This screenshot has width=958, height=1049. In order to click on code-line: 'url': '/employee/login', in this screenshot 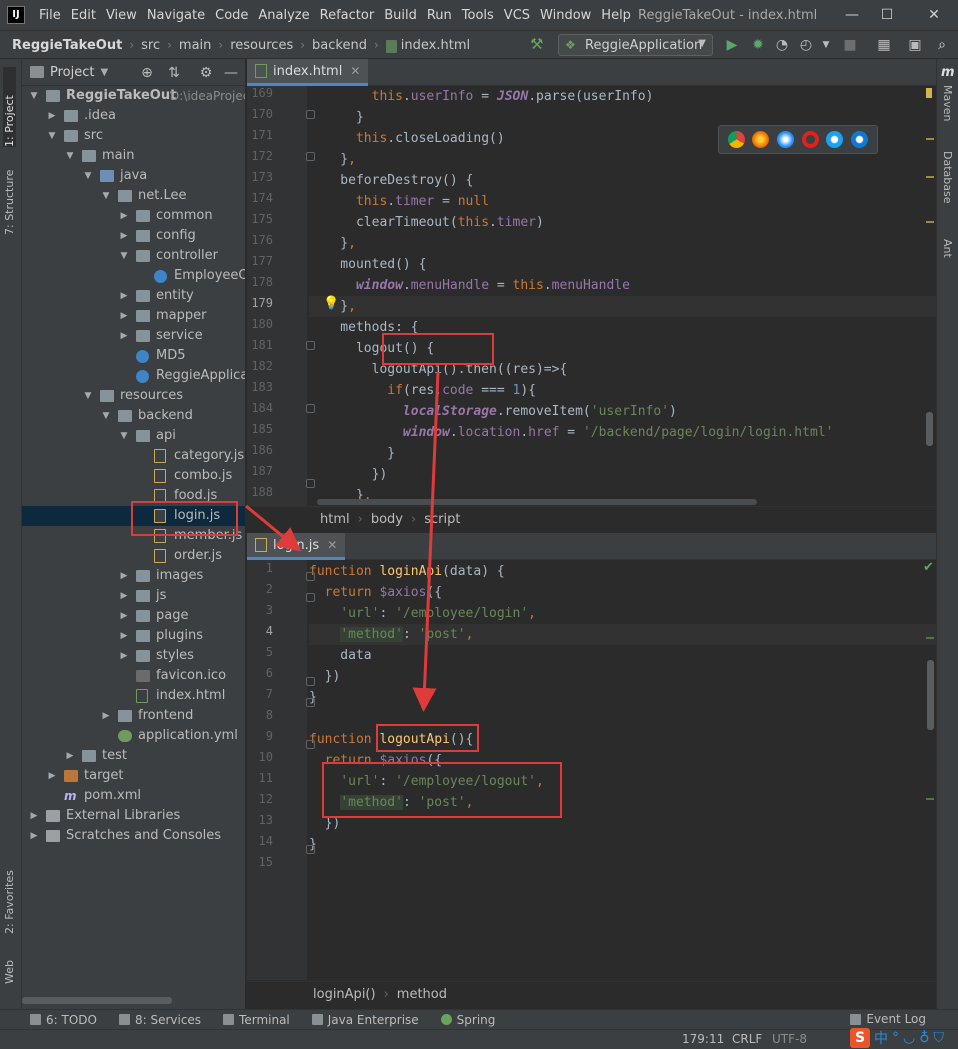, I will do `click(422, 613)`.